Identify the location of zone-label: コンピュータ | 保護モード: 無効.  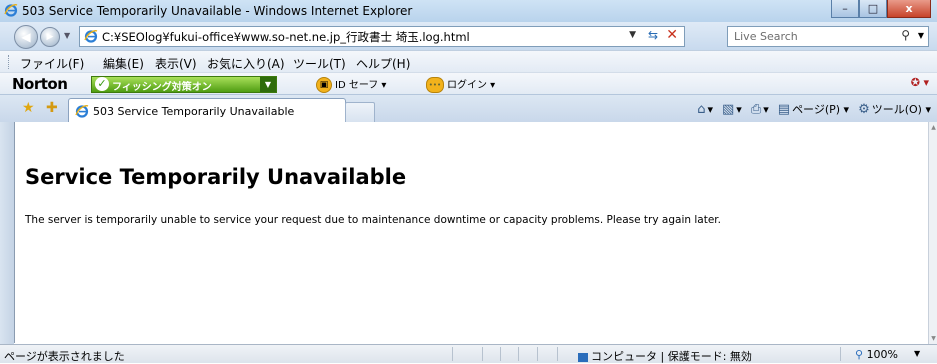
(671, 356).